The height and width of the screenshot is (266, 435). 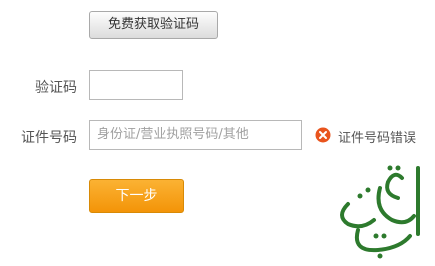 I want to click on error-icon, so click(x=323, y=135).